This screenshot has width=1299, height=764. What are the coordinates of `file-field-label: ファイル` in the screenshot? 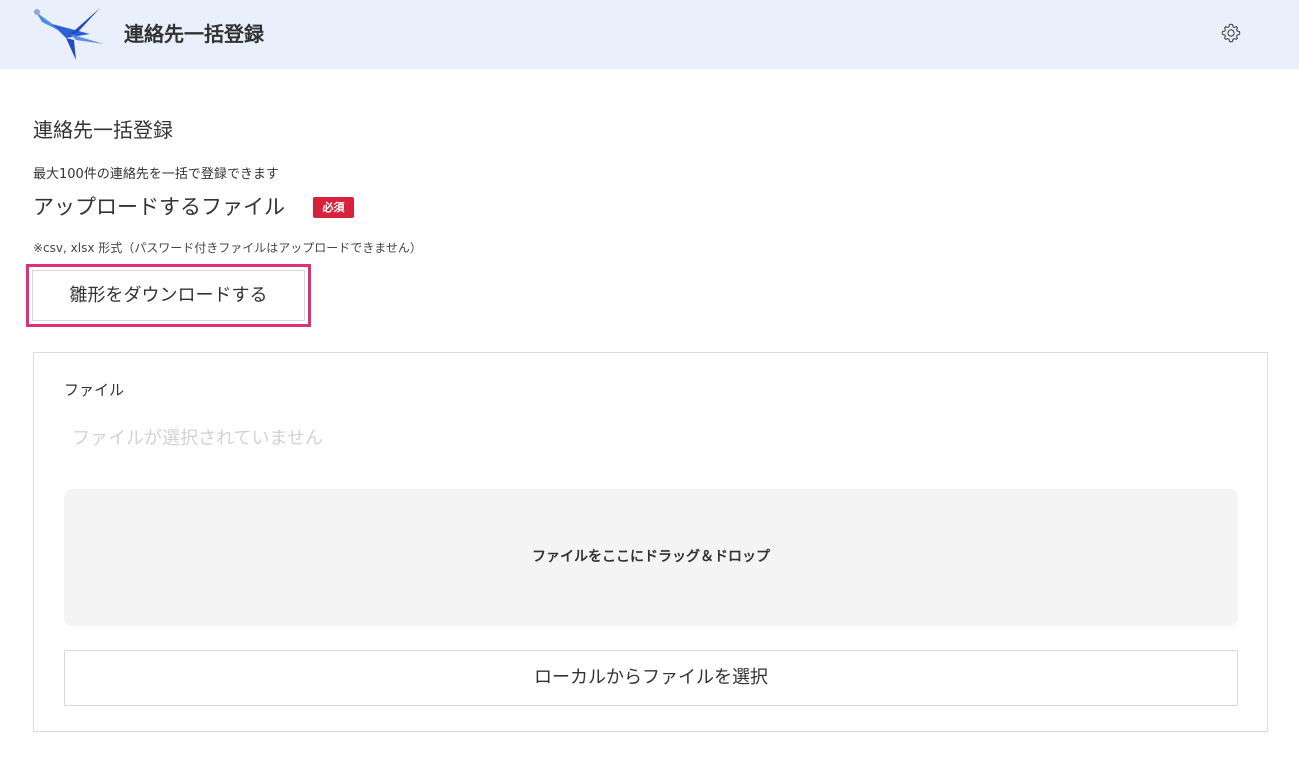 It's located at (94, 390).